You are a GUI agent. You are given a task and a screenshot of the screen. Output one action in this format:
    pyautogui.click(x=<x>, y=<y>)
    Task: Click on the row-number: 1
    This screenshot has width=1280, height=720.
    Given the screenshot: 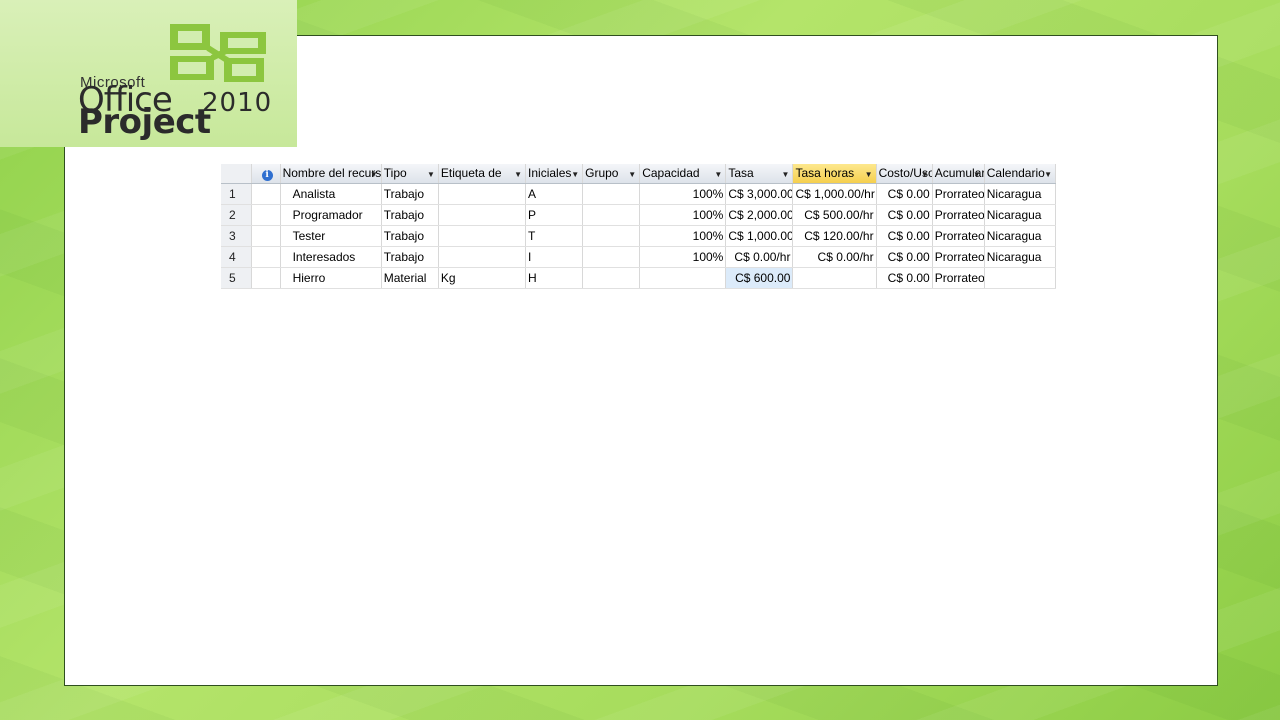 What is the action you would take?
    pyautogui.click(x=236, y=194)
    